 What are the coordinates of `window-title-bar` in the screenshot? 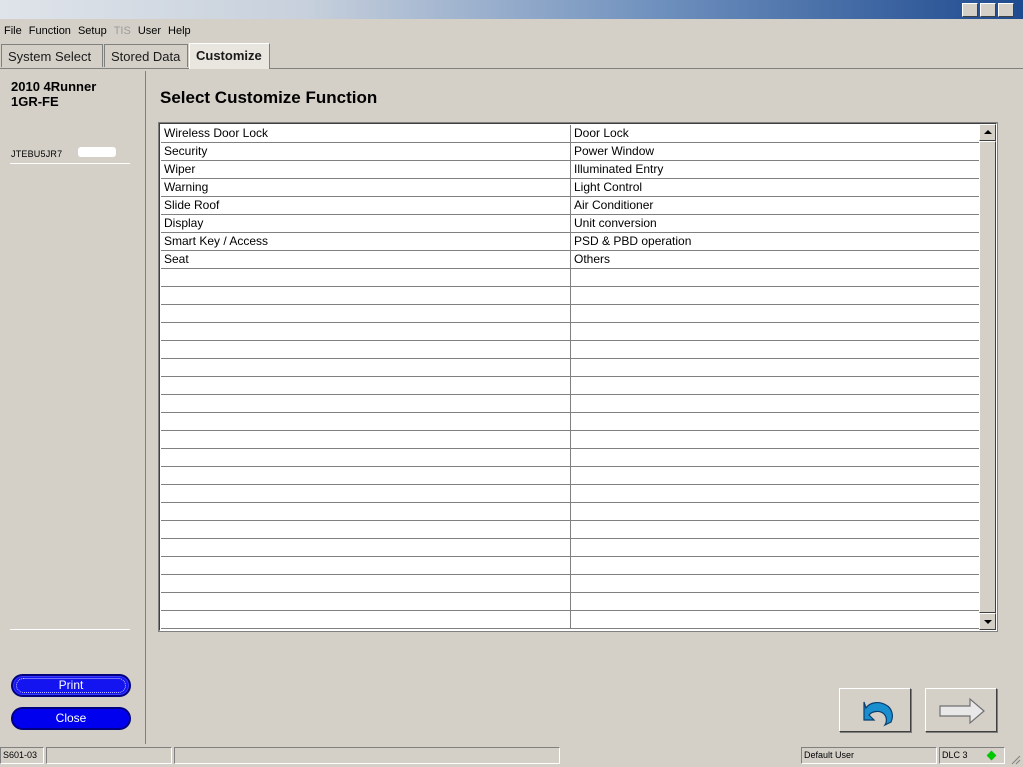 It's located at (511, 9).